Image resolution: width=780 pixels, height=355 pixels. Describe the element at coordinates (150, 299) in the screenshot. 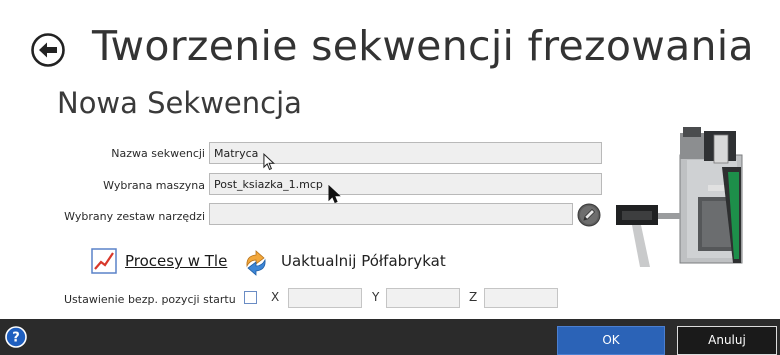

I see `safe-start-label: Ustawienie bezp. pozycji startu` at that location.